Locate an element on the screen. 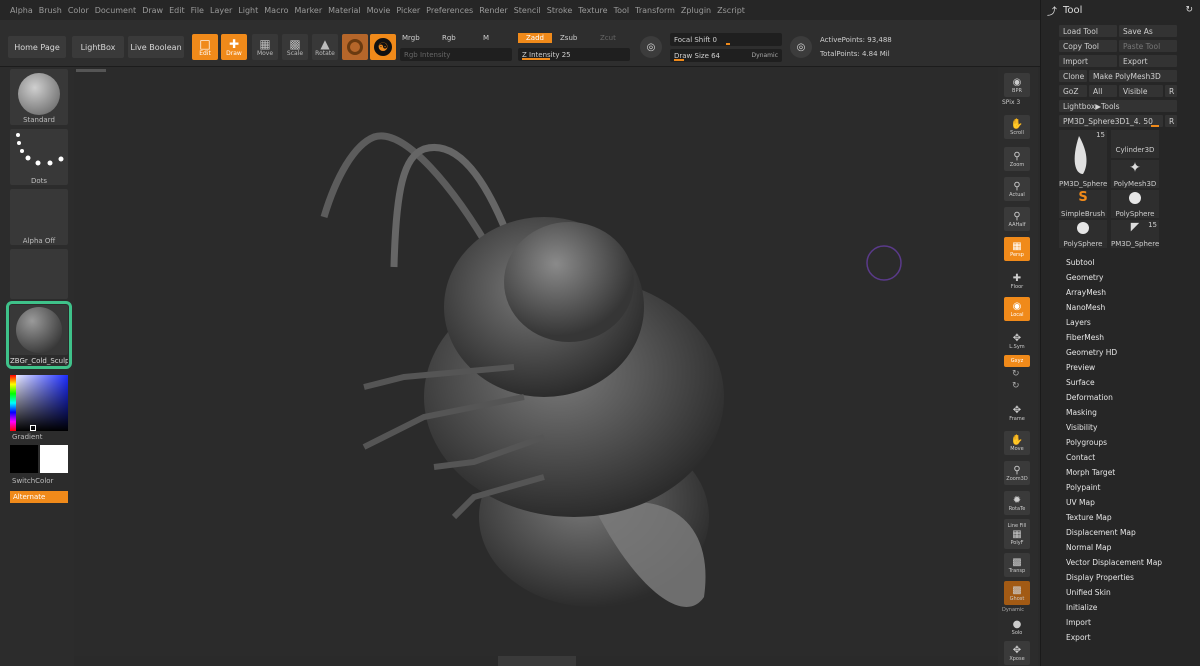 The height and width of the screenshot is (666, 1200). menu-picker: Picker is located at coordinates (408, 10).